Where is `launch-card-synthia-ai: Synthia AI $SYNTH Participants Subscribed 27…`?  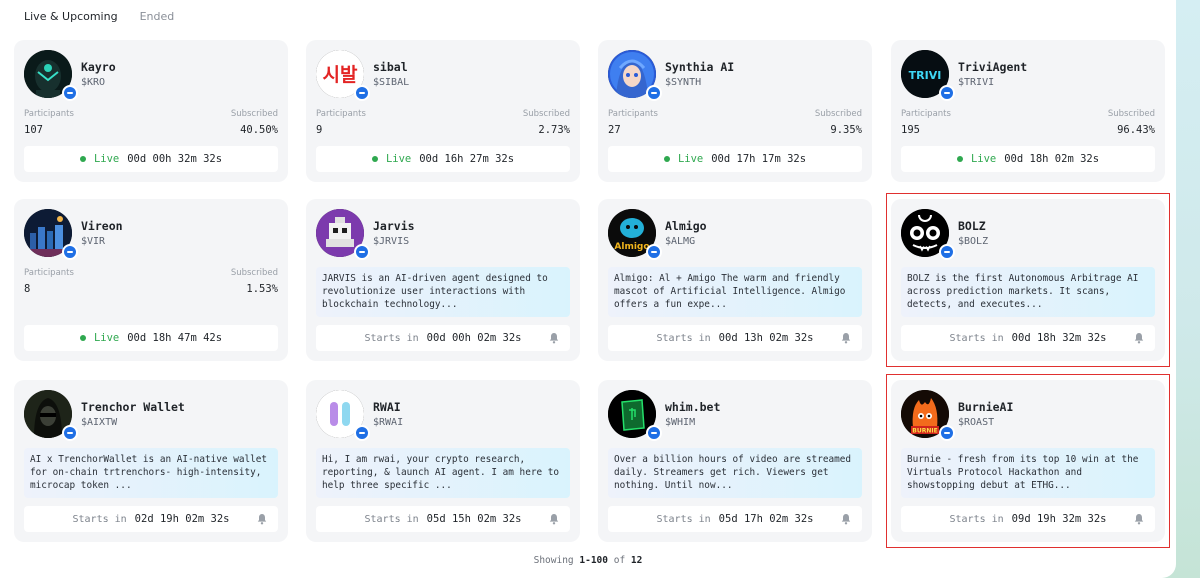
launch-card-synthia-ai: Synthia AI $SYNTH Participants Subscribed 27… is located at coordinates (735, 111).